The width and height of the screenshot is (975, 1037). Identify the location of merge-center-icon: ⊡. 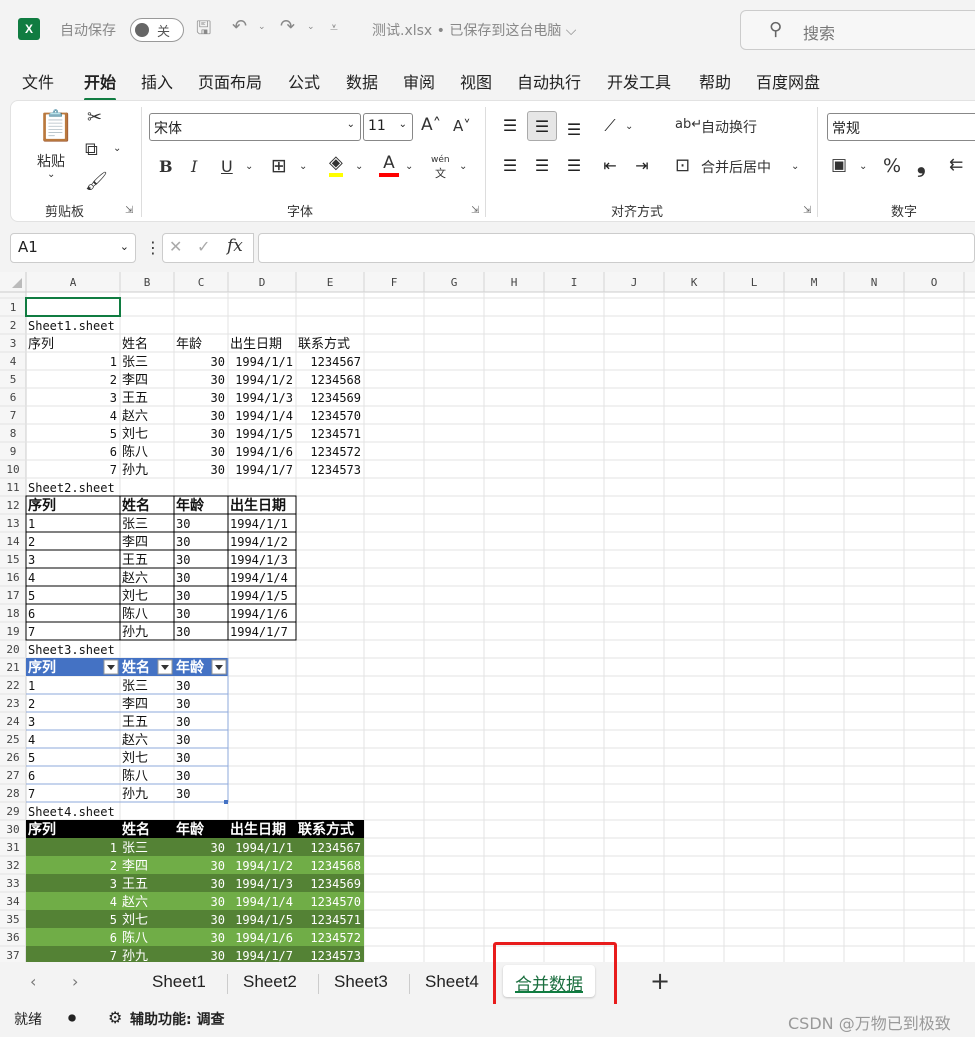
(682, 165).